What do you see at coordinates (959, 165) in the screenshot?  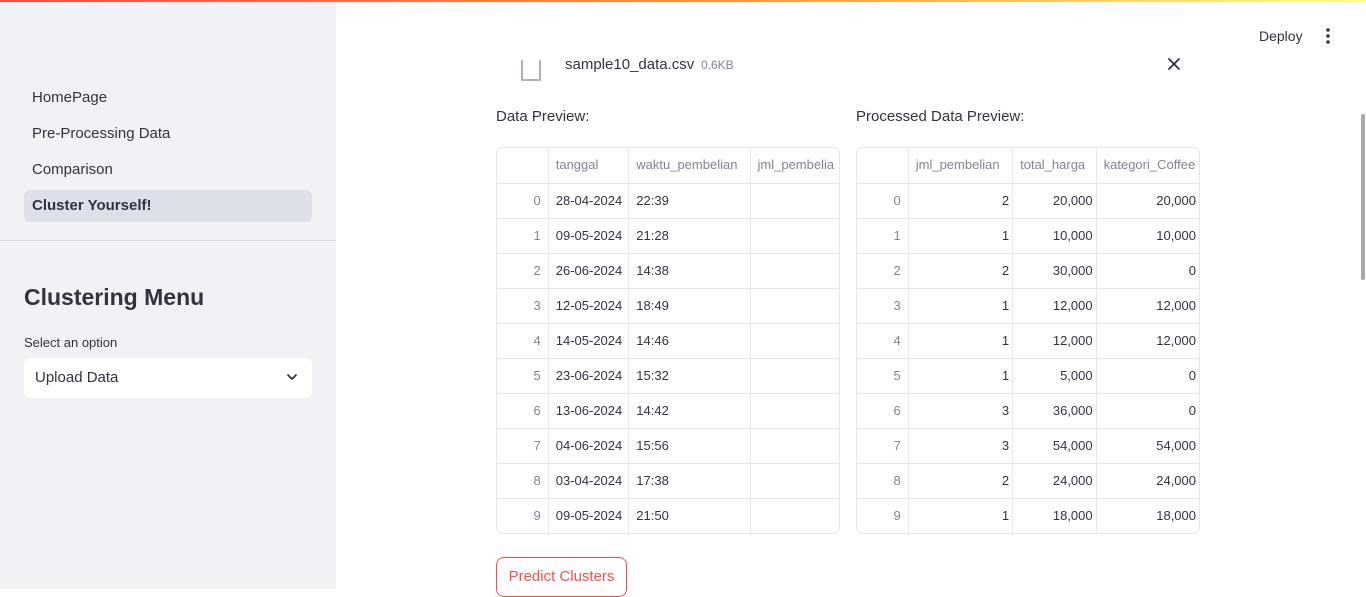 I see `column-header: jml_pembelian` at bounding box center [959, 165].